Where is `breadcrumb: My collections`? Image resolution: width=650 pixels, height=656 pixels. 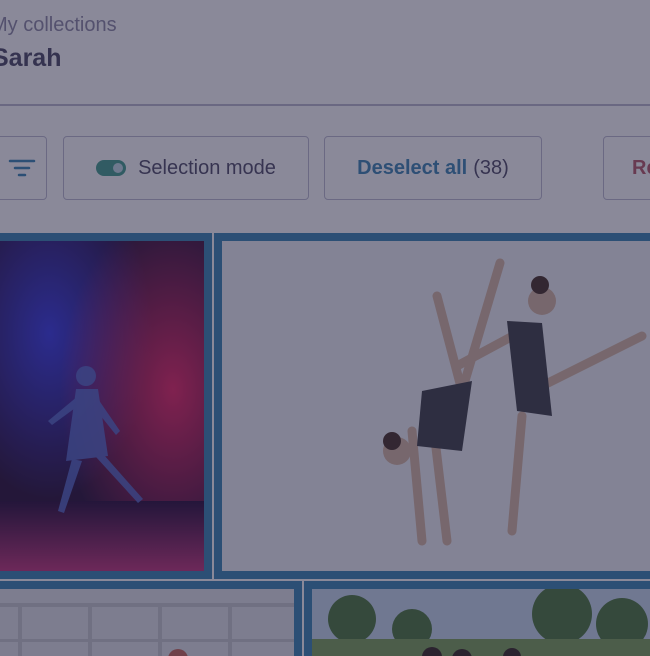 breadcrumb: My collections is located at coordinates (58, 25).